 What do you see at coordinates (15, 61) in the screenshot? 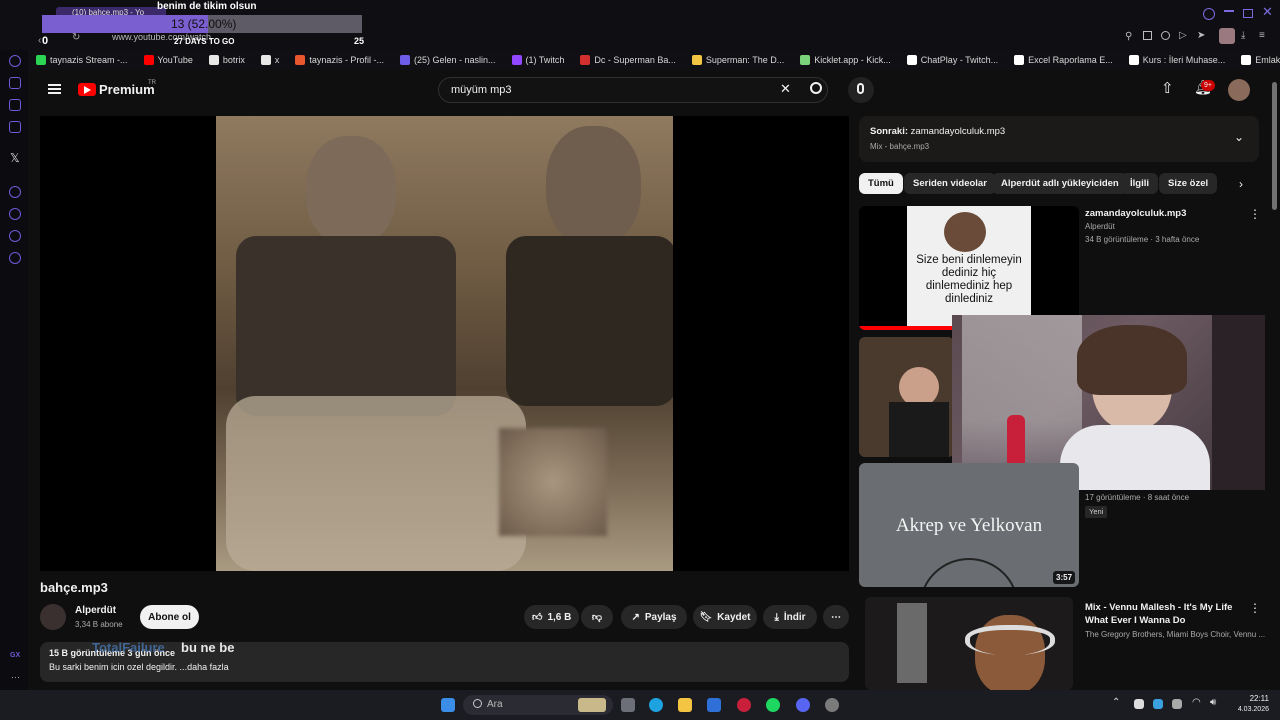
I see `speed-dial-icon` at bounding box center [15, 61].